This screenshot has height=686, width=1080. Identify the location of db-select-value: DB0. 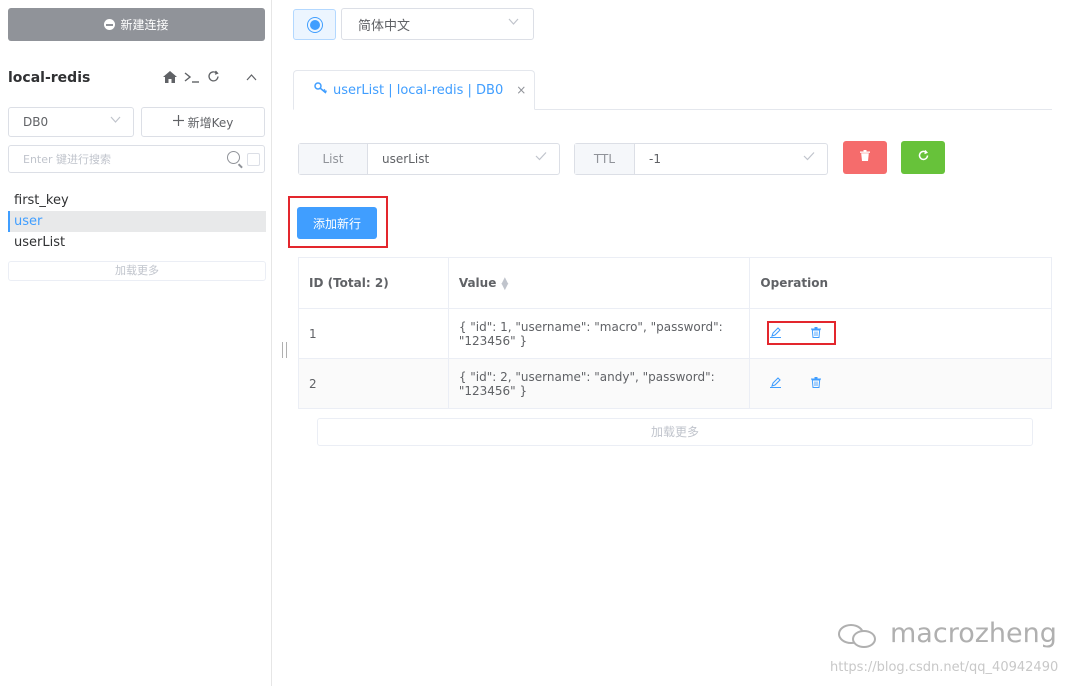
(36, 122).